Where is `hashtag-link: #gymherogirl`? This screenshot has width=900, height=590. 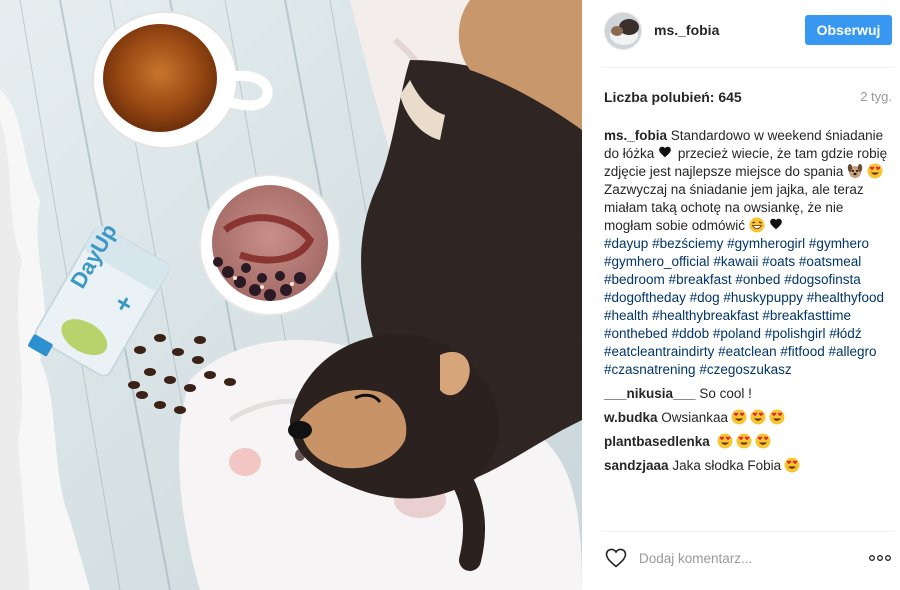 hashtag-link: #gymherogirl is located at coordinates (766, 243).